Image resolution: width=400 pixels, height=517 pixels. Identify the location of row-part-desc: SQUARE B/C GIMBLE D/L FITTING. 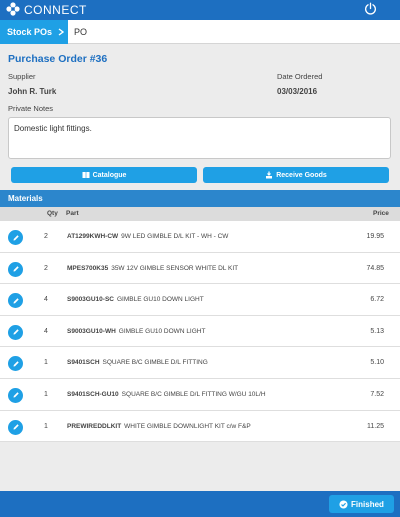
(155, 363).